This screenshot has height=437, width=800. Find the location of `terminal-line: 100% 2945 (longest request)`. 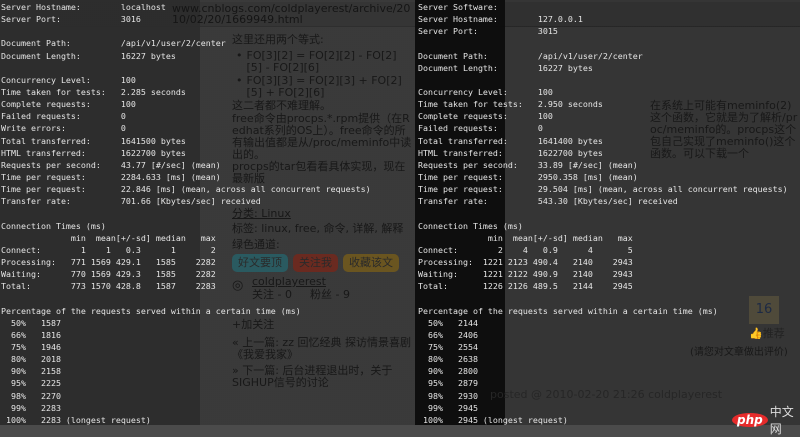

terminal-line: 100% 2945 (longest request) is located at coordinates (493, 419).